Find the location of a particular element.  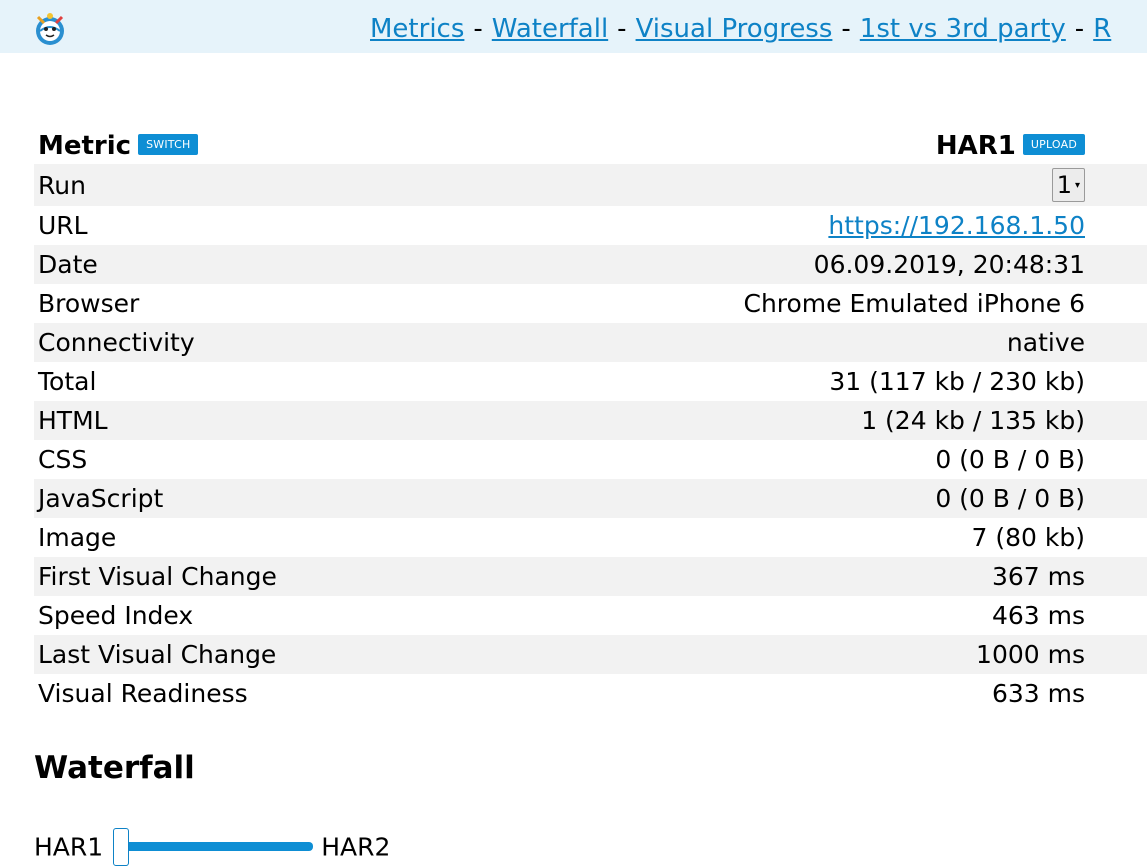

run-label: Run is located at coordinates (244, 185).